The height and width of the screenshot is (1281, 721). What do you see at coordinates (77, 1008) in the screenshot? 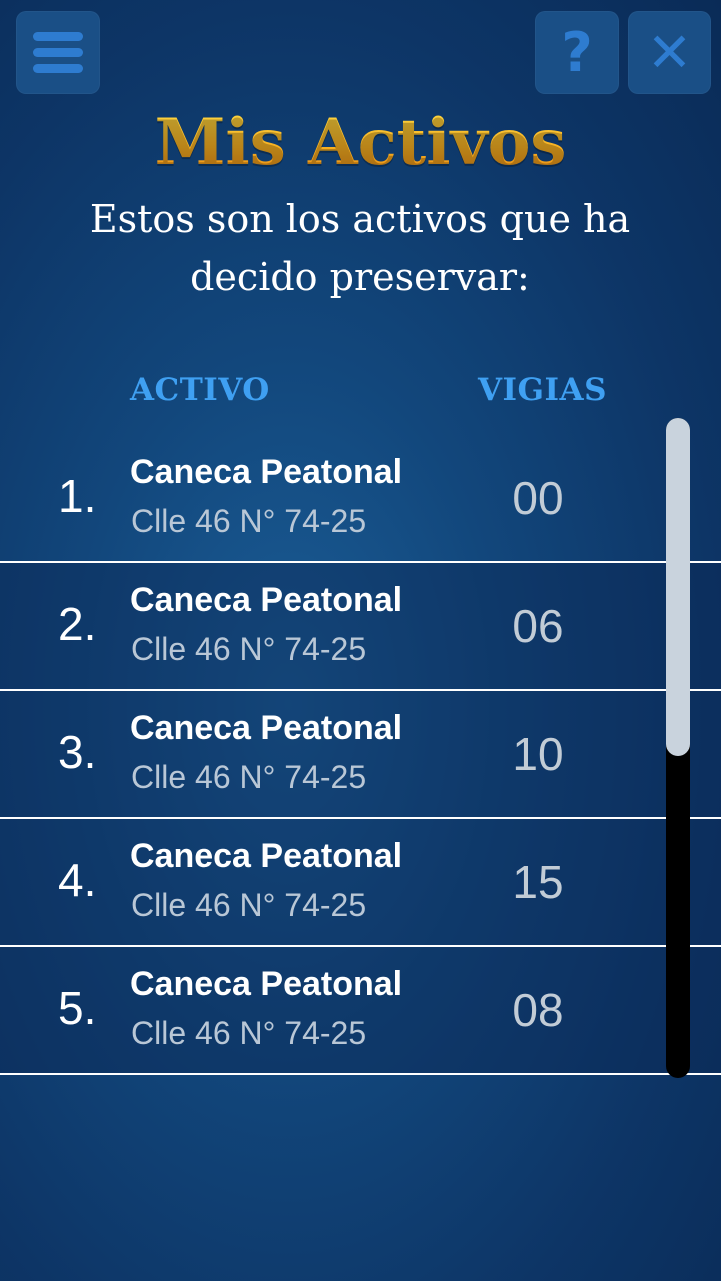
I see `asset-number: 5.` at bounding box center [77, 1008].